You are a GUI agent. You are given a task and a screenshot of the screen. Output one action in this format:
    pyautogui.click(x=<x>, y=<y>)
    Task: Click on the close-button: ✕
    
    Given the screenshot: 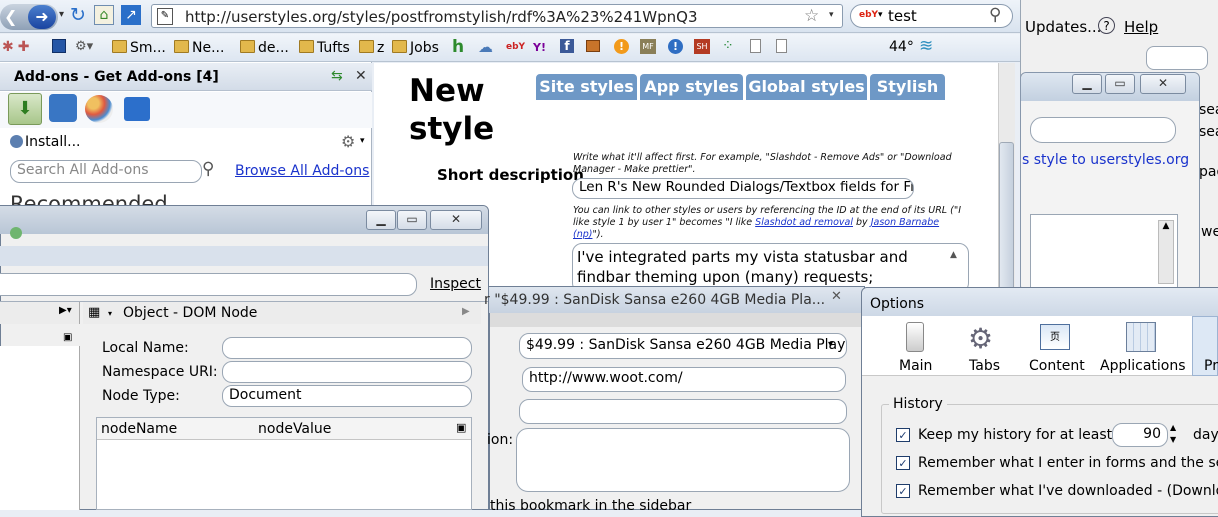 What is the action you would take?
    pyautogui.click(x=1163, y=84)
    